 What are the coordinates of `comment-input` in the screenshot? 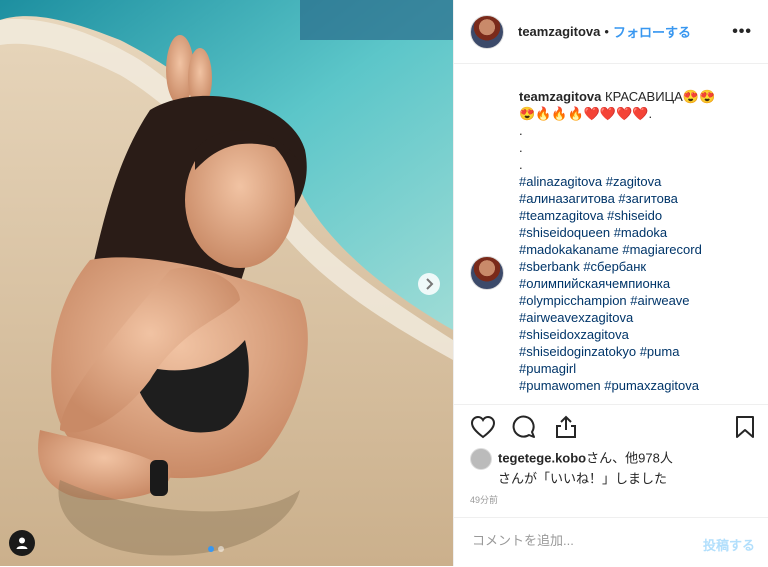 It's located at (577, 540).